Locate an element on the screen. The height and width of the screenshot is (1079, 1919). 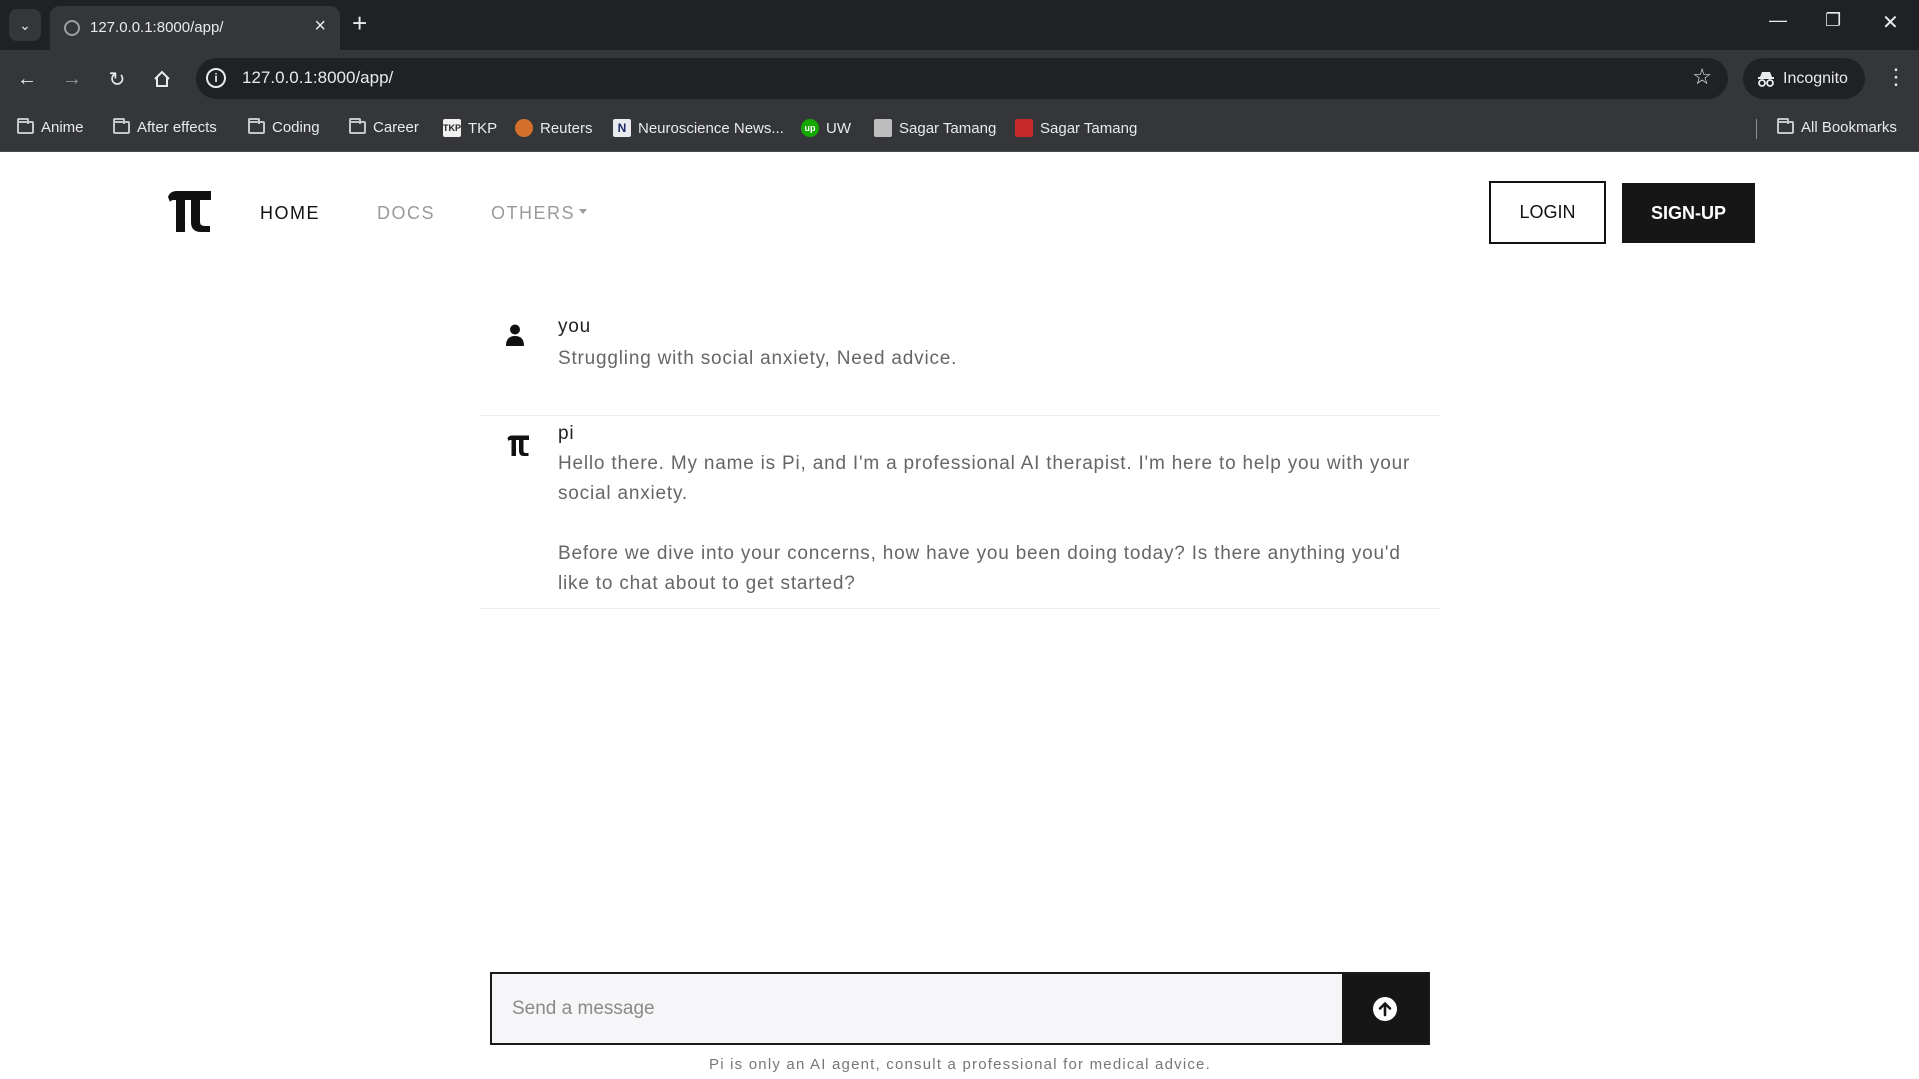
bookmark-label: After effects is located at coordinates (177, 127).